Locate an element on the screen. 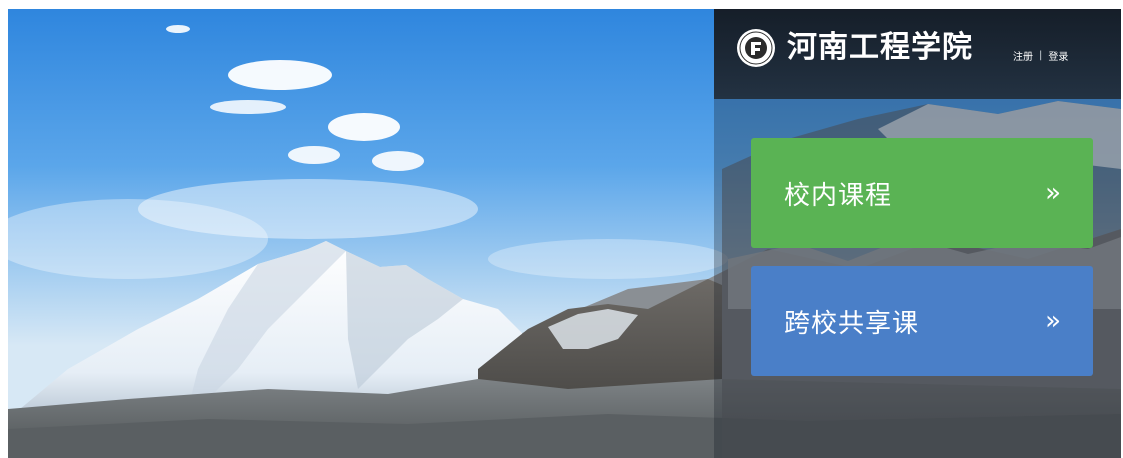  brand-logo: 河南工程学院 is located at coordinates (855, 48).